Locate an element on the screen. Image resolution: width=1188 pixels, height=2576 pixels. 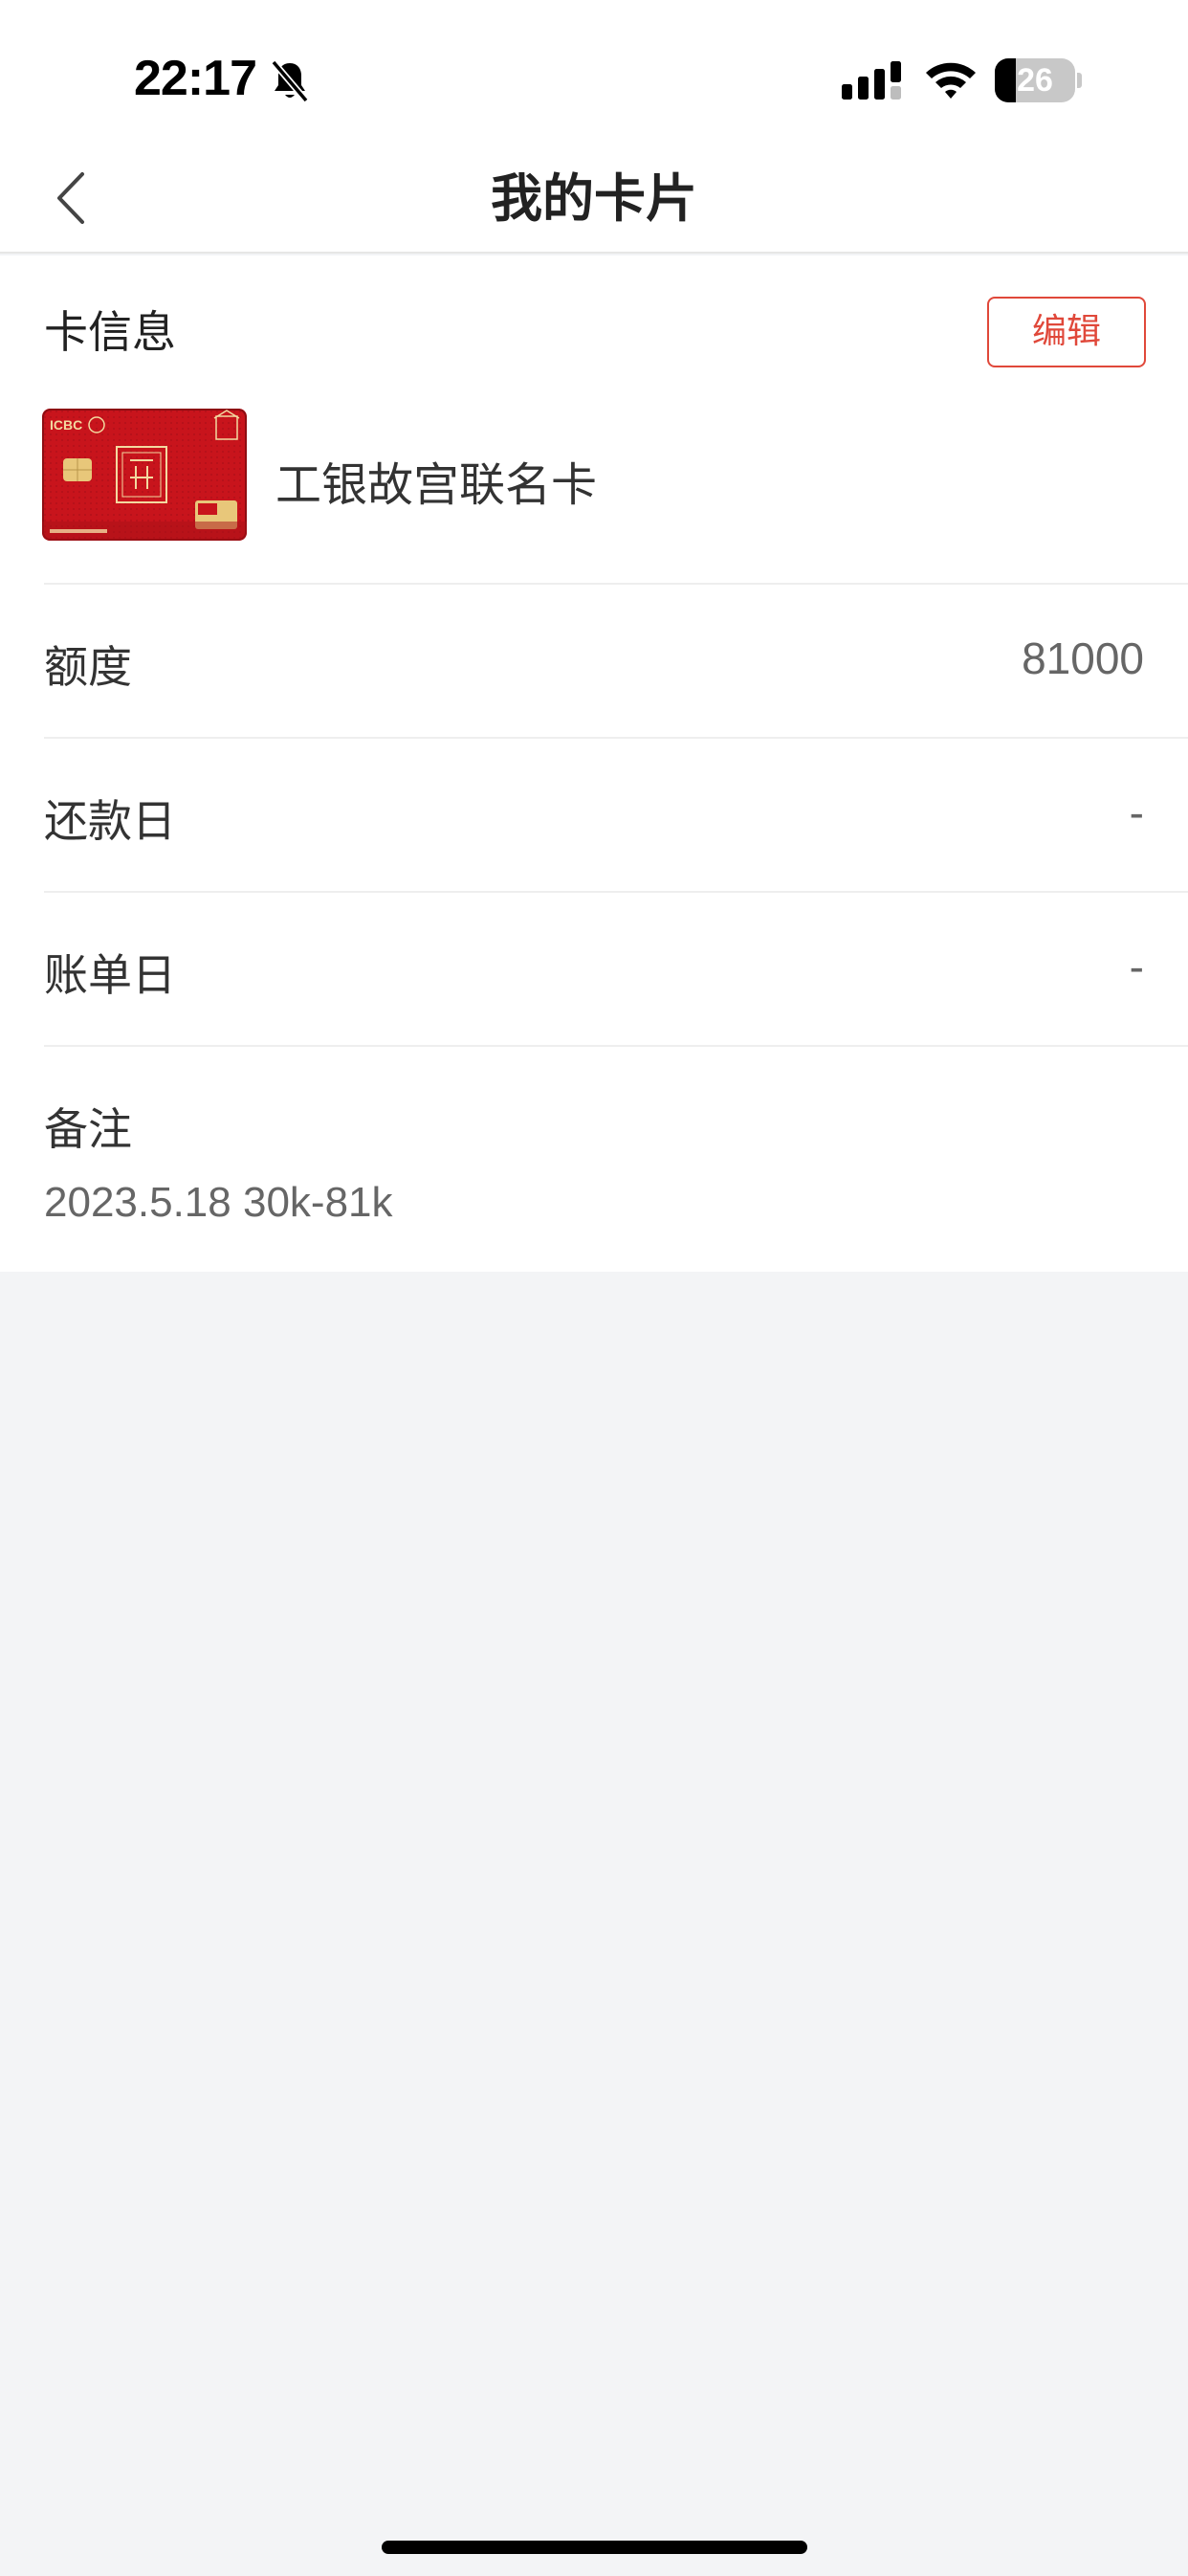
page-title: 我的卡片 is located at coordinates (594, 198).